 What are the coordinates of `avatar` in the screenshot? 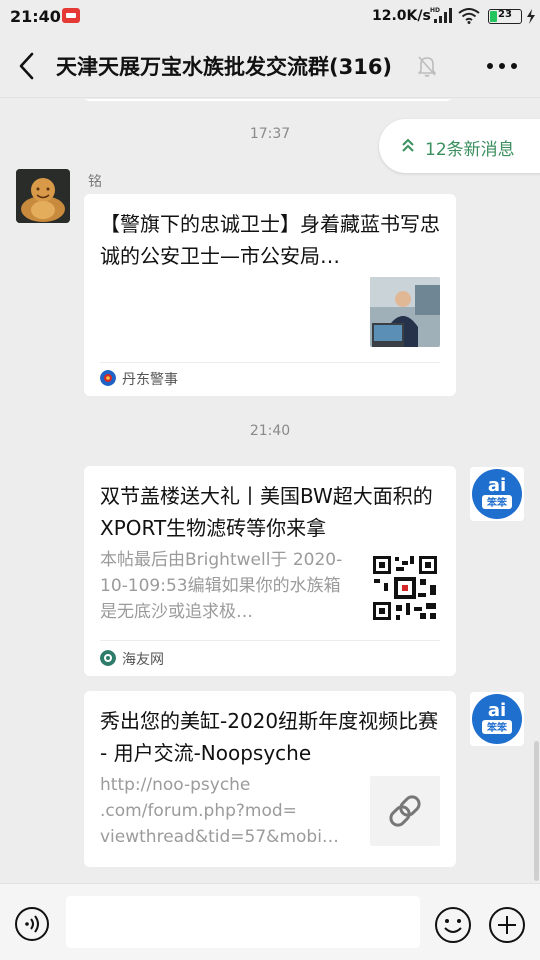 It's located at (43, 196).